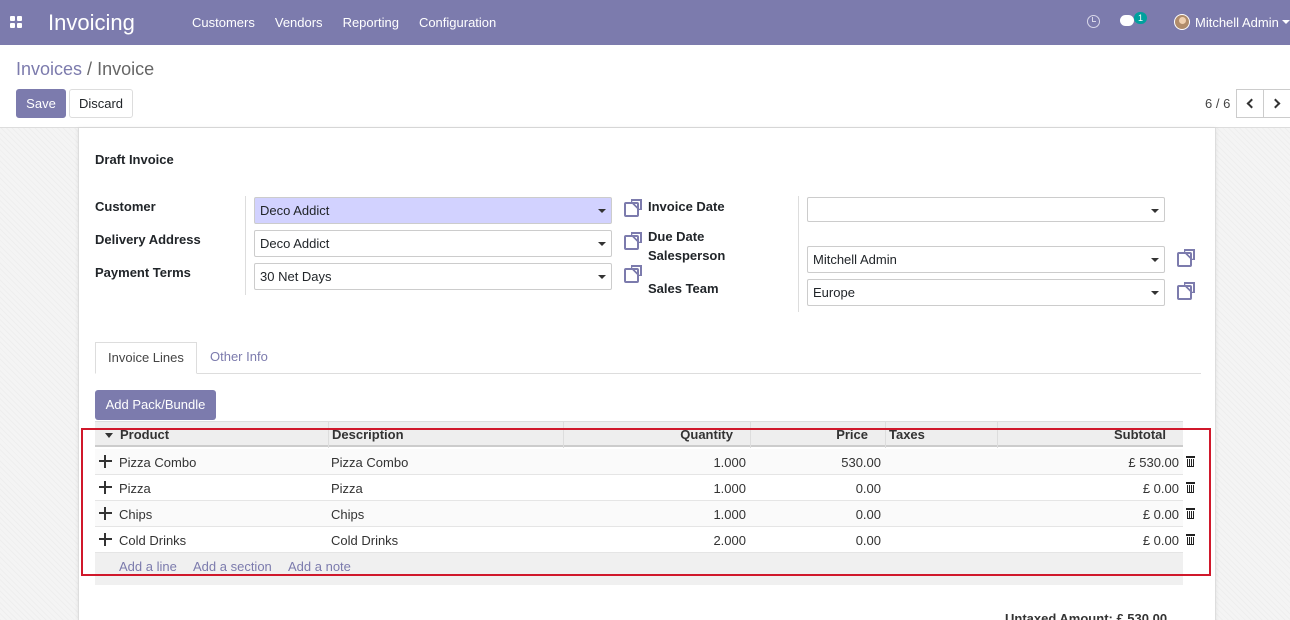 This screenshot has width=1290, height=620. What do you see at coordinates (135, 488) in the screenshot?
I see `cell-product: Pizza` at bounding box center [135, 488].